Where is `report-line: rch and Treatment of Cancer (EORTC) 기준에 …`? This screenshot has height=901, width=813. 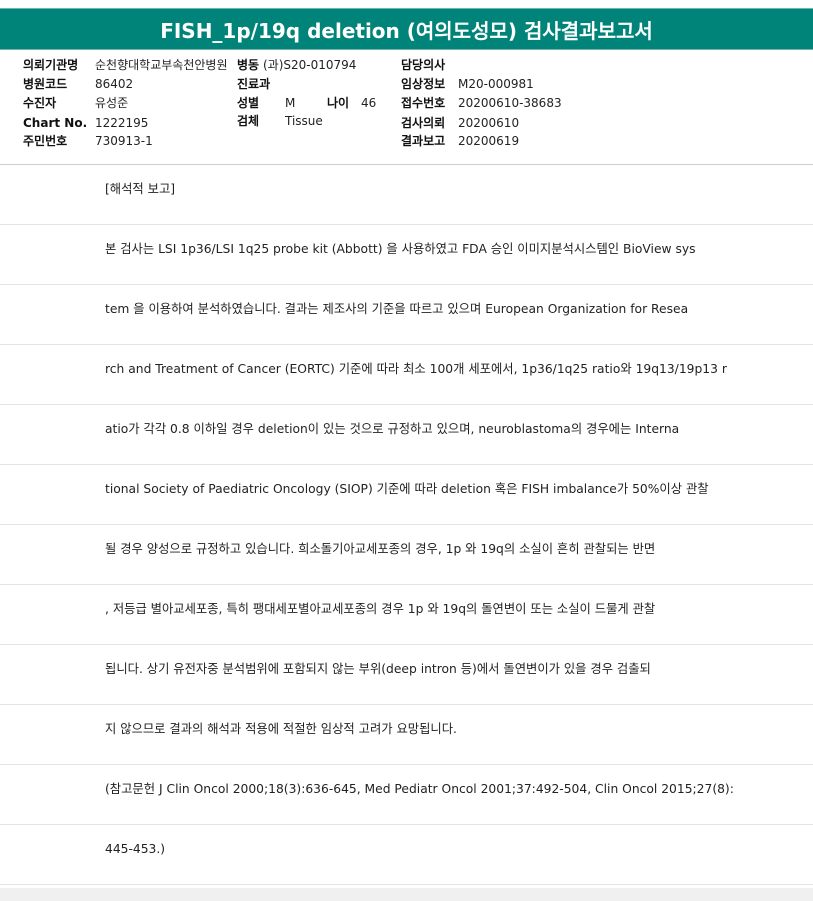
report-line: rch and Treatment of Cancer (EORTC) 기준에 … is located at coordinates (406, 375).